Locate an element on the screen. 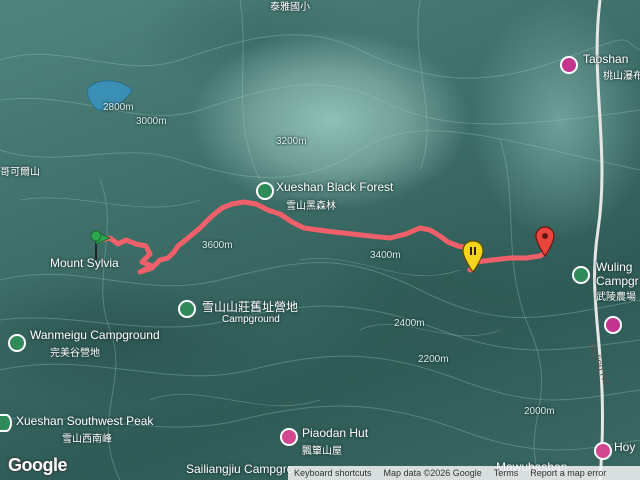  place-taoshan: Taoshan is located at coordinates (605, 59).